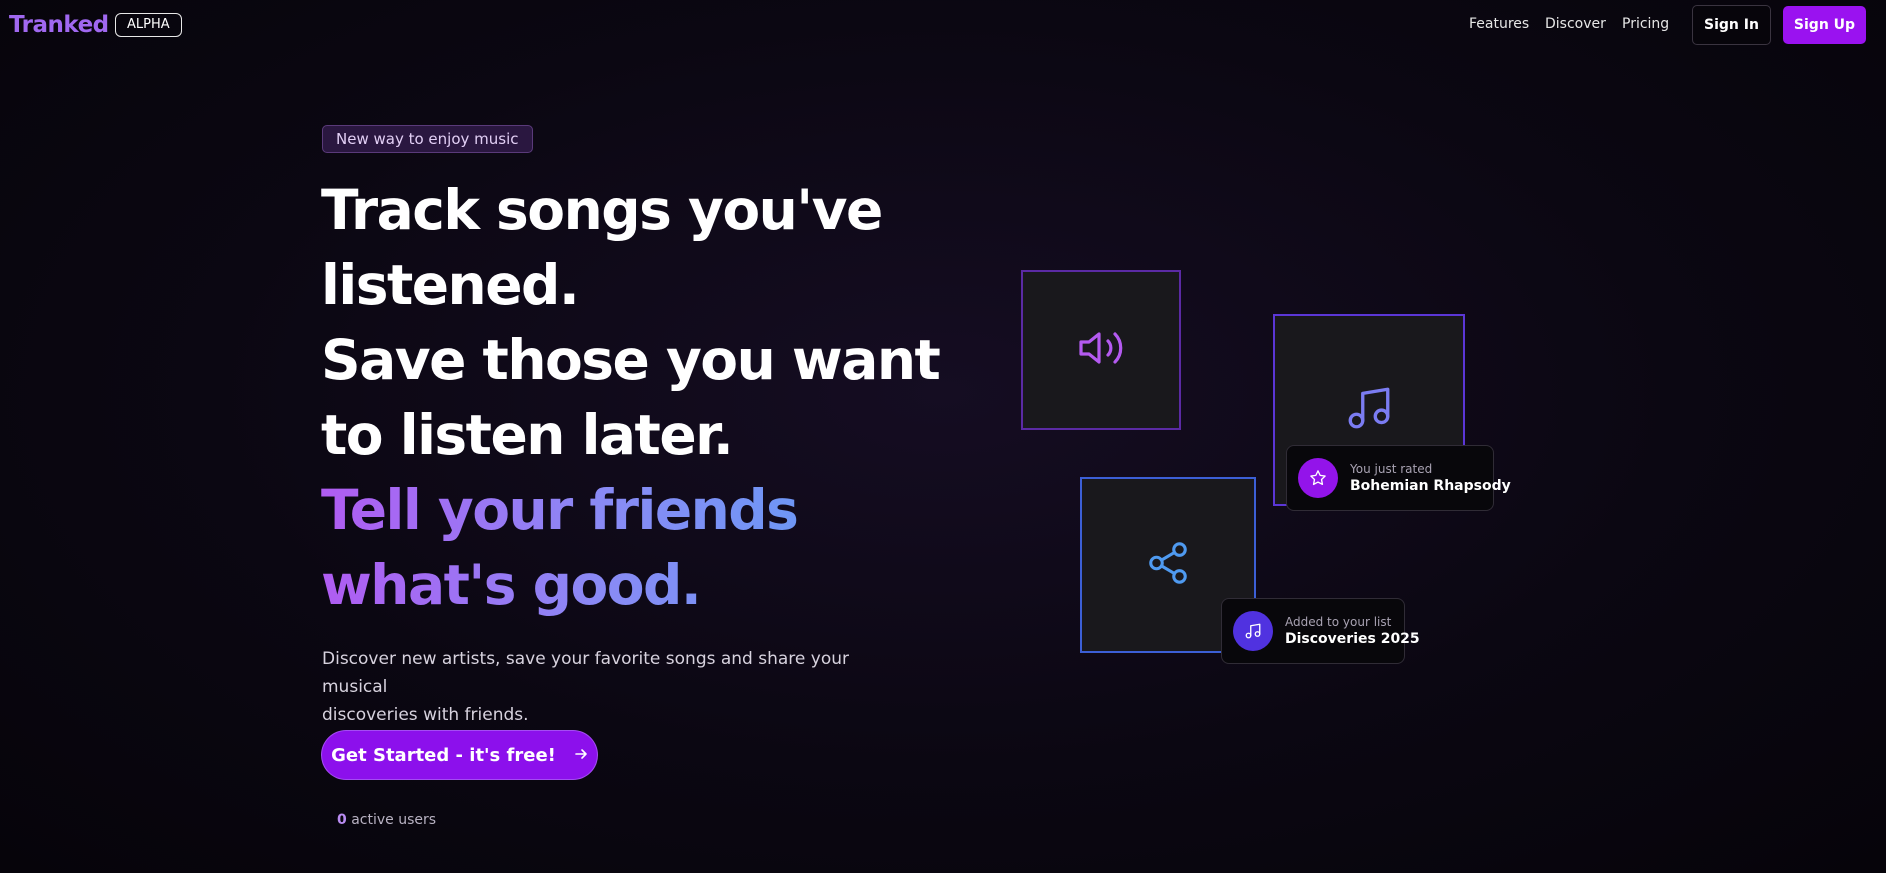 The height and width of the screenshot is (873, 1886). I want to click on subtitle-line-2: discoveries with friends., so click(425, 715).